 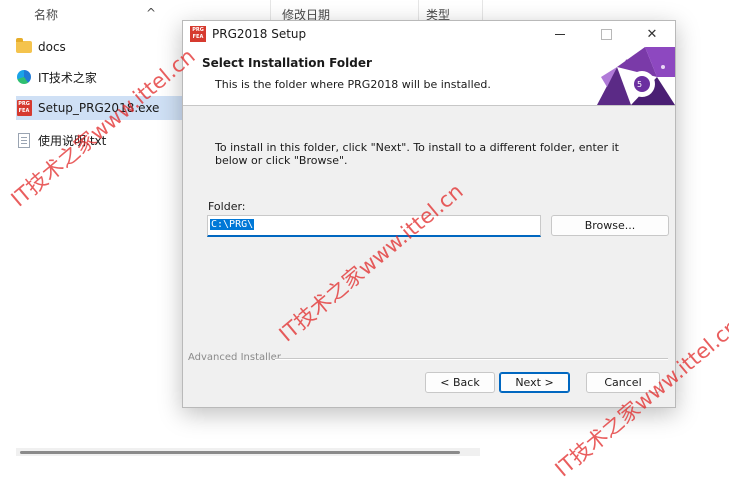 I want to click on title-bar: PRG FEA PRG2018 Setup ✕, so click(x=429, y=34).